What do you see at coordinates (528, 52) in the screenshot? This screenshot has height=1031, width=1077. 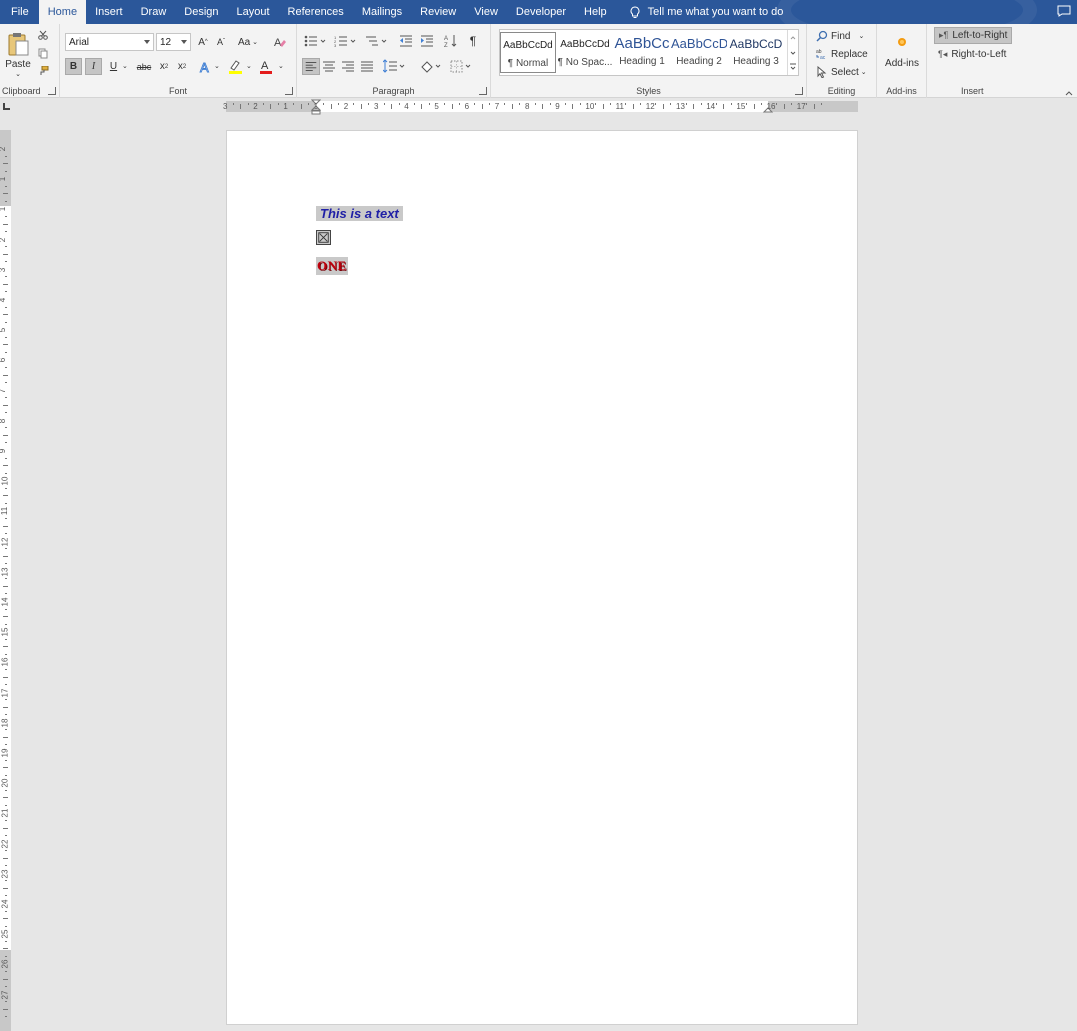 I see `style-normal: AaBbCcDd ¶ Normal` at bounding box center [528, 52].